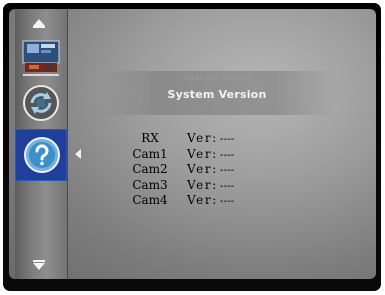 The image size is (385, 295). Describe the element at coordinates (173, 139) in the screenshot. I see `version-row: RX Ver: ----` at that location.